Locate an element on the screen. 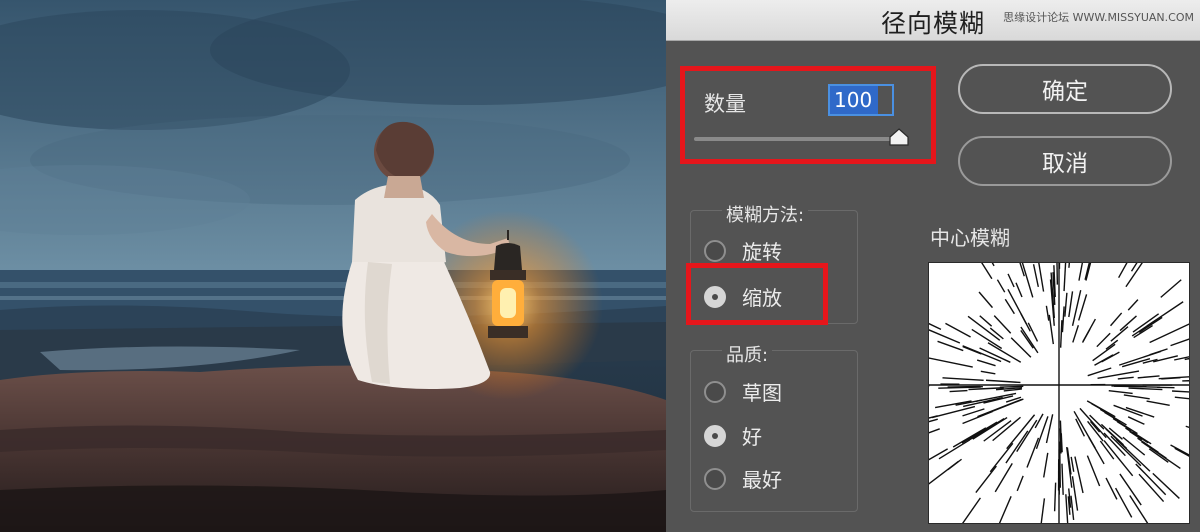  radio-zoom-label: 缩放 is located at coordinates (762, 298).